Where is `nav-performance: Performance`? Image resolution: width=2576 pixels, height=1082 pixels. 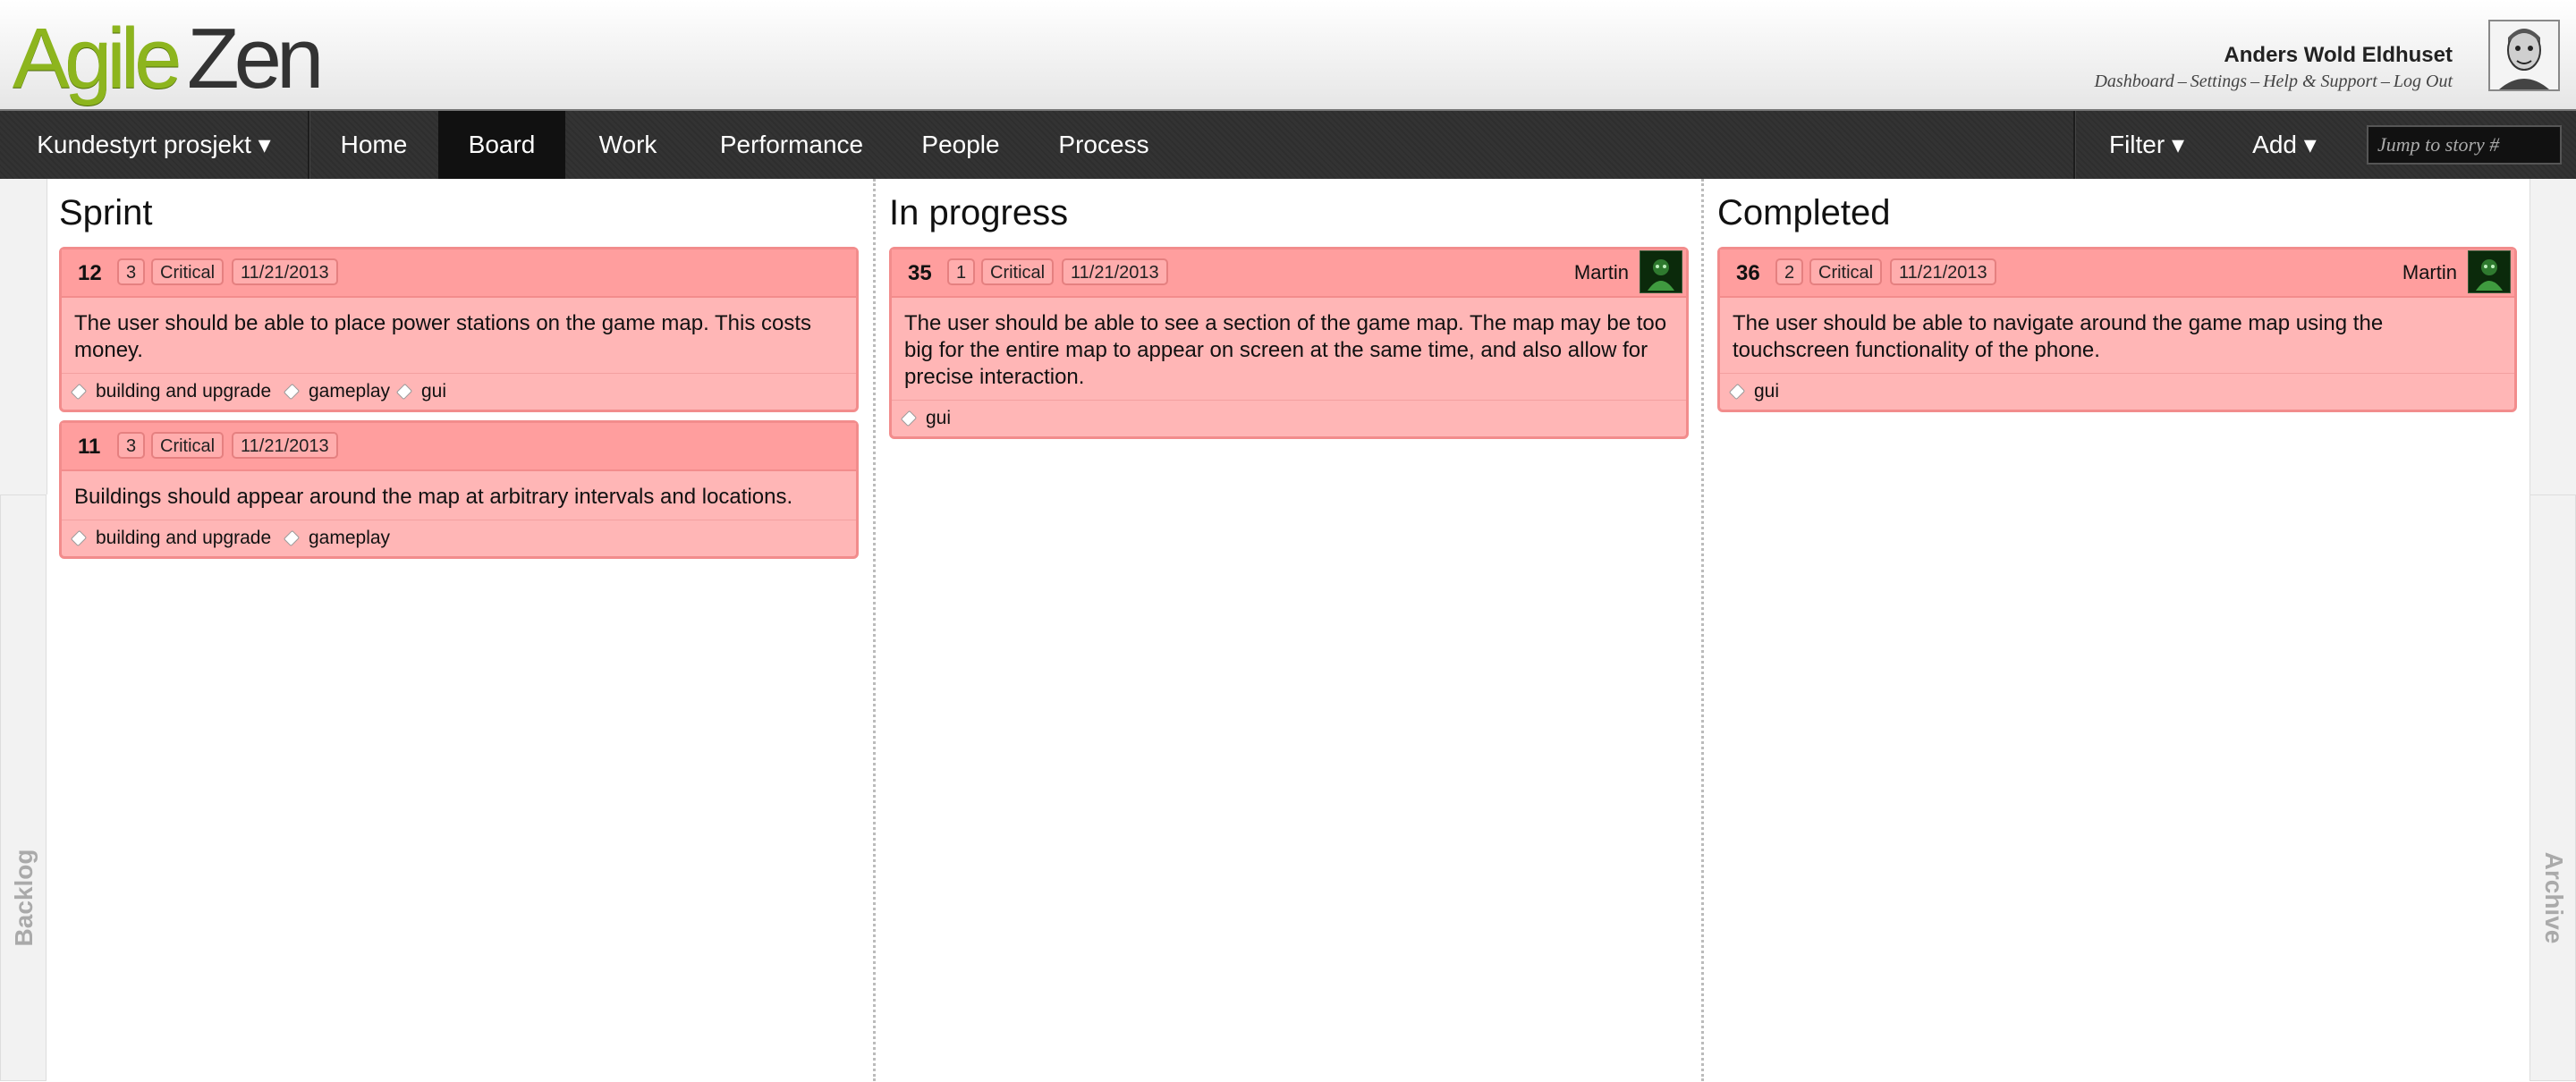 nav-performance: Performance is located at coordinates (792, 145).